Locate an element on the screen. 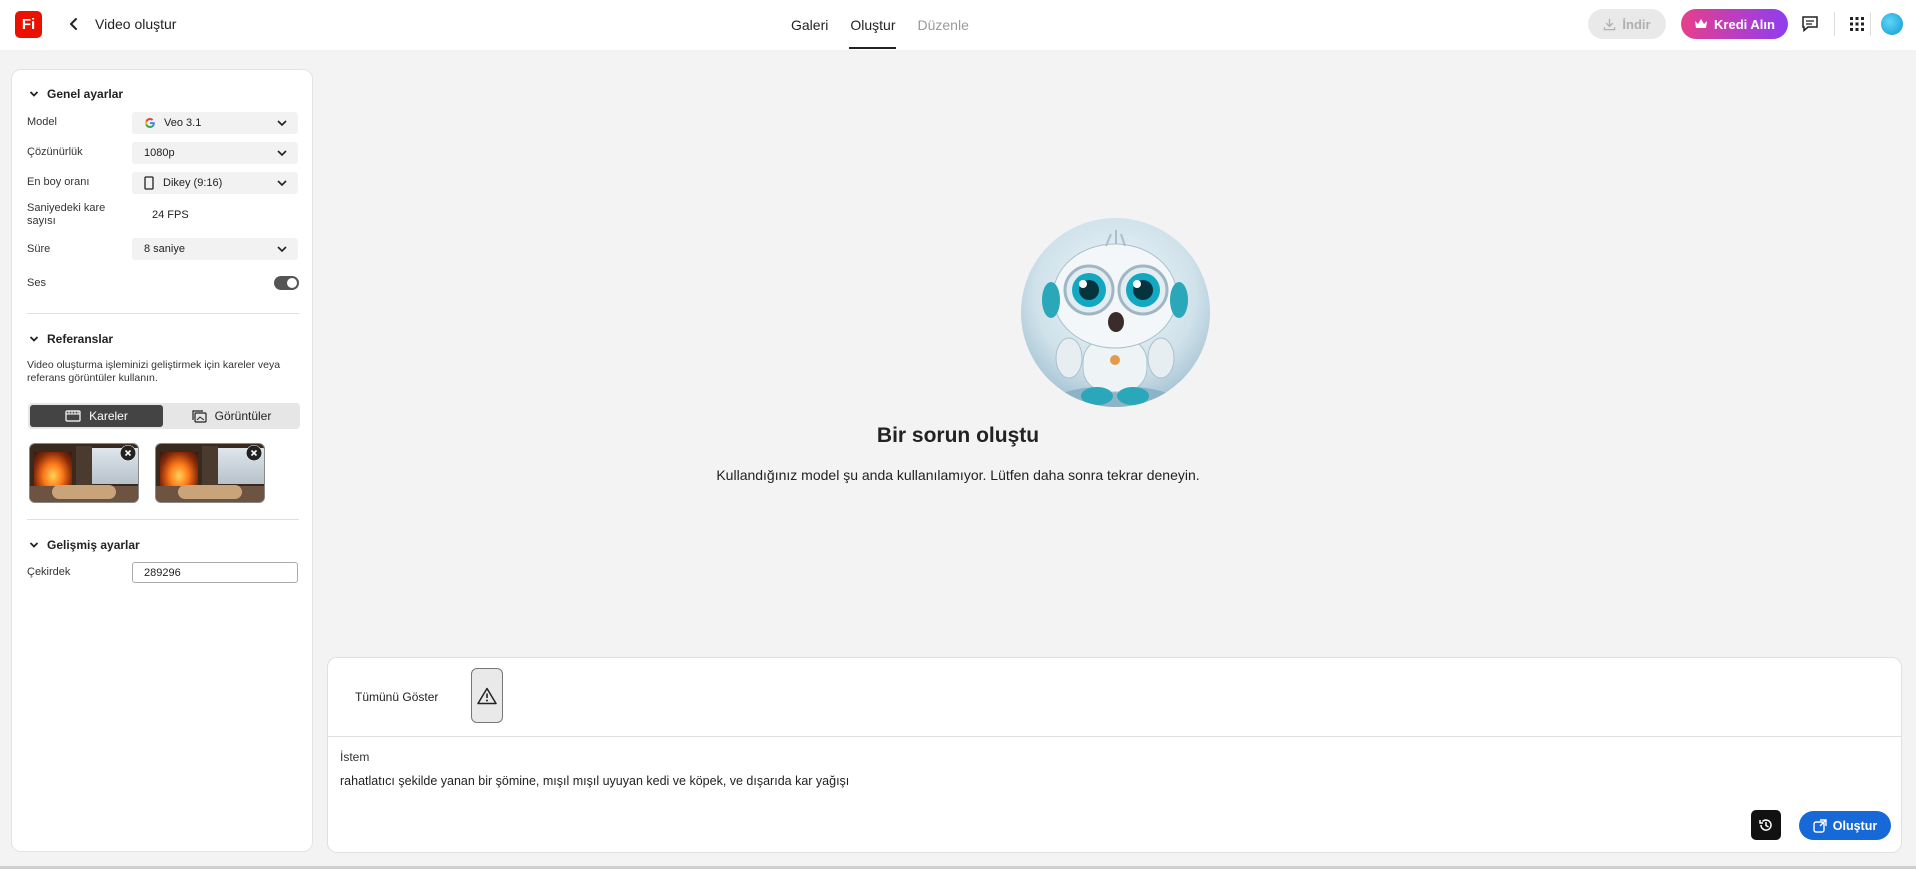 The height and width of the screenshot is (869, 1916). aspect-ratio-label: En boy oranı is located at coordinates (58, 182).